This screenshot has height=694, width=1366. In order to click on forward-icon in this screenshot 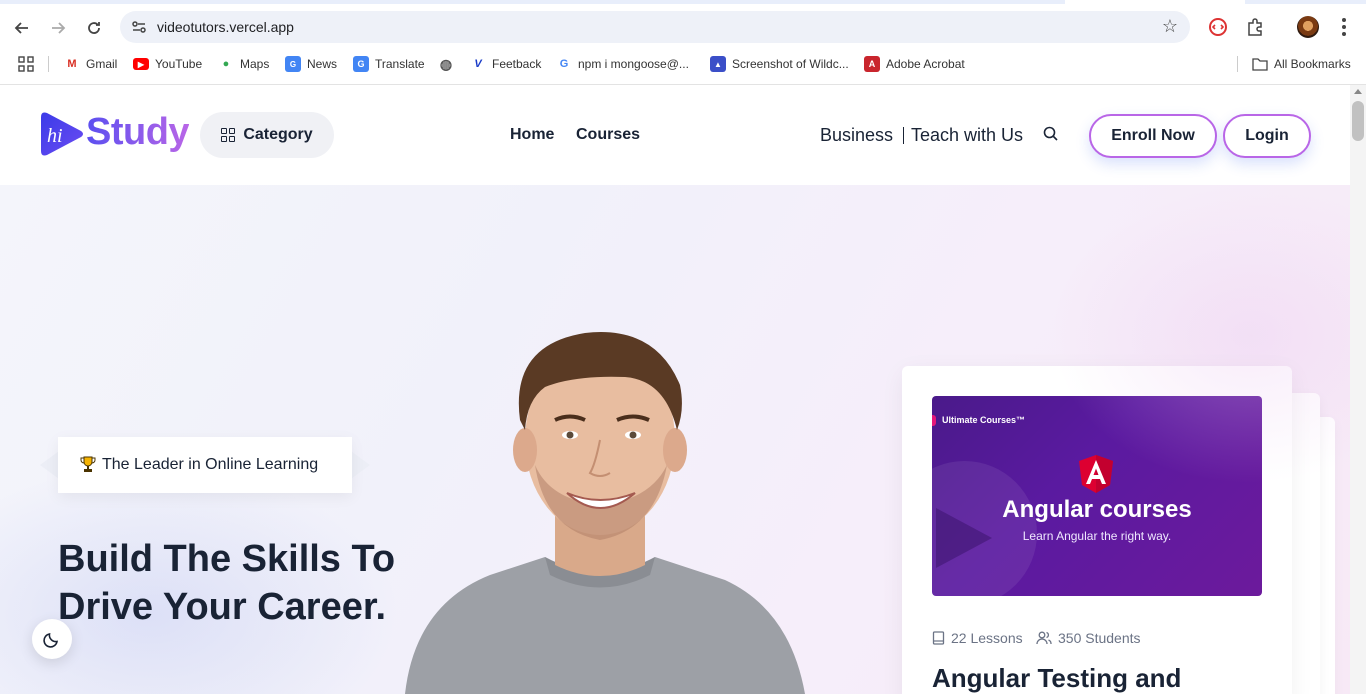, I will do `click(58, 28)`.